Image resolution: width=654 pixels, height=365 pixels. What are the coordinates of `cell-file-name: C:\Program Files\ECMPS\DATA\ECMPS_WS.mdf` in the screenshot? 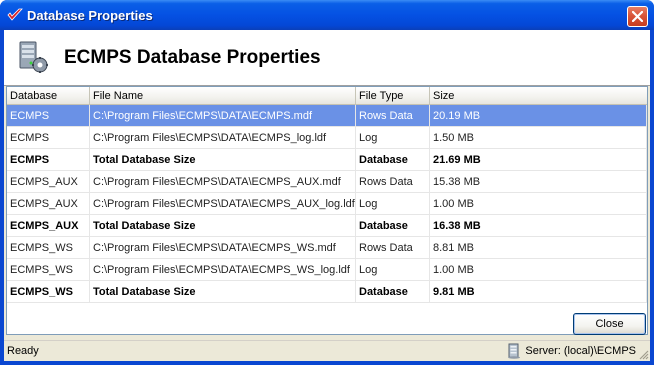 It's located at (223, 248).